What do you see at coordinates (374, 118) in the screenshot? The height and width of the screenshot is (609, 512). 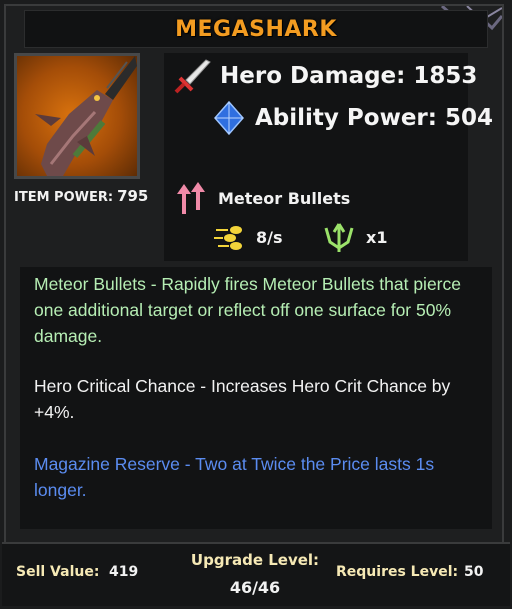 I see `ability-power-text: Ability Power: 504` at bounding box center [374, 118].